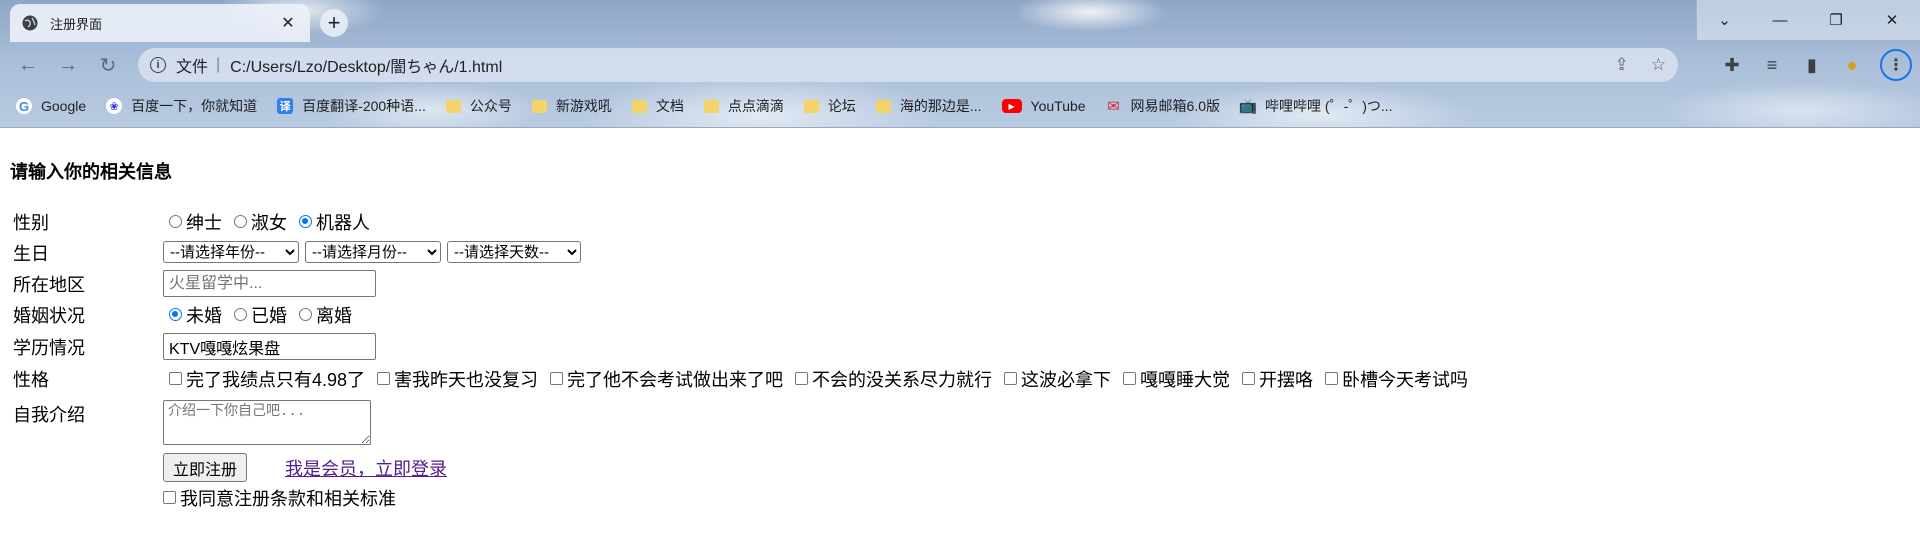 The image size is (1920, 550). I want to click on bookmark-netease-mail: ✉ 网易邮箱6.0版, so click(1163, 106).